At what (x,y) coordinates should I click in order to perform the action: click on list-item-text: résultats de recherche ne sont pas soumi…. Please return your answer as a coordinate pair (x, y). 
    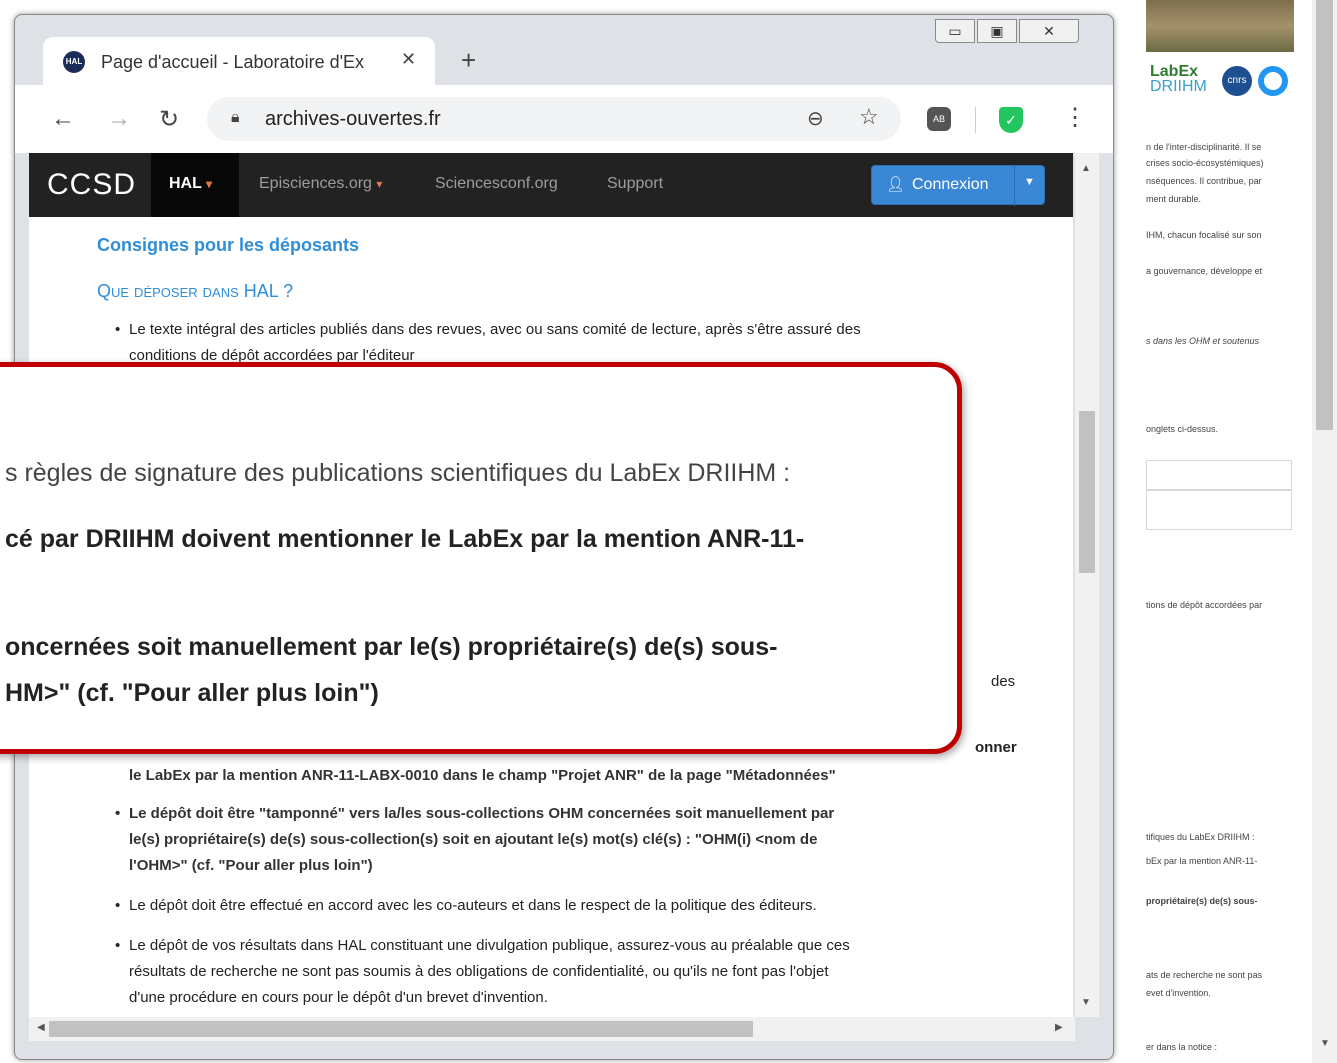
    Looking at the image, I should click on (479, 971).